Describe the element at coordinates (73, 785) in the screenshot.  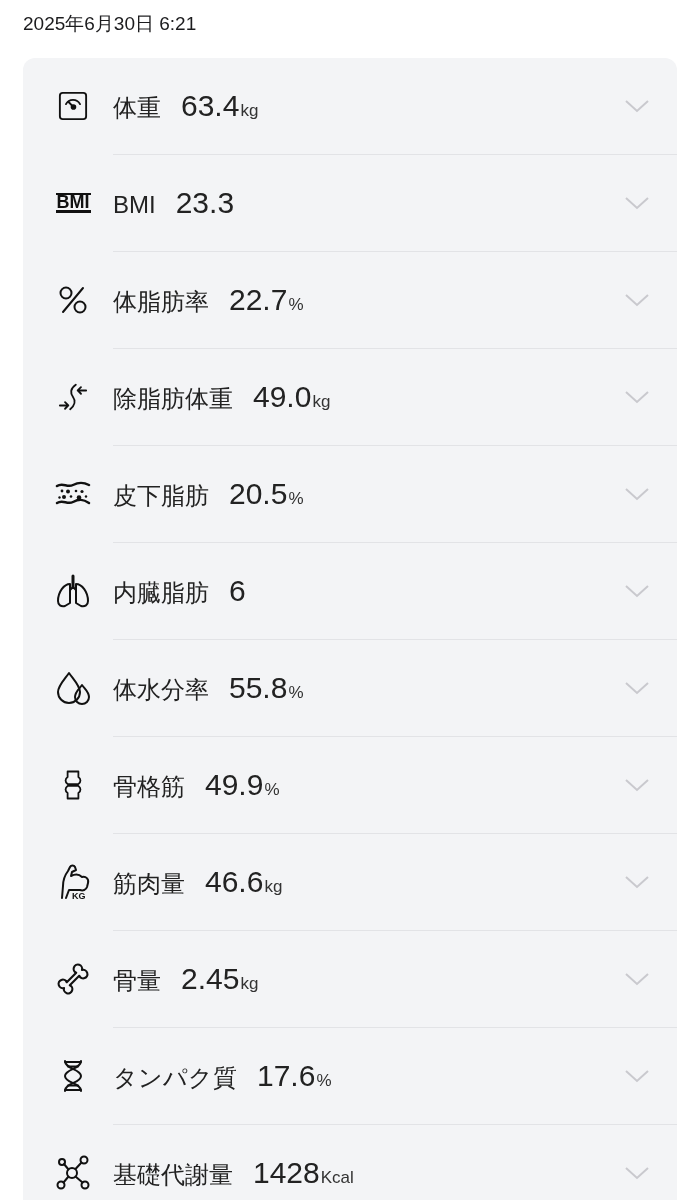
I see `joint-icon` at that location.